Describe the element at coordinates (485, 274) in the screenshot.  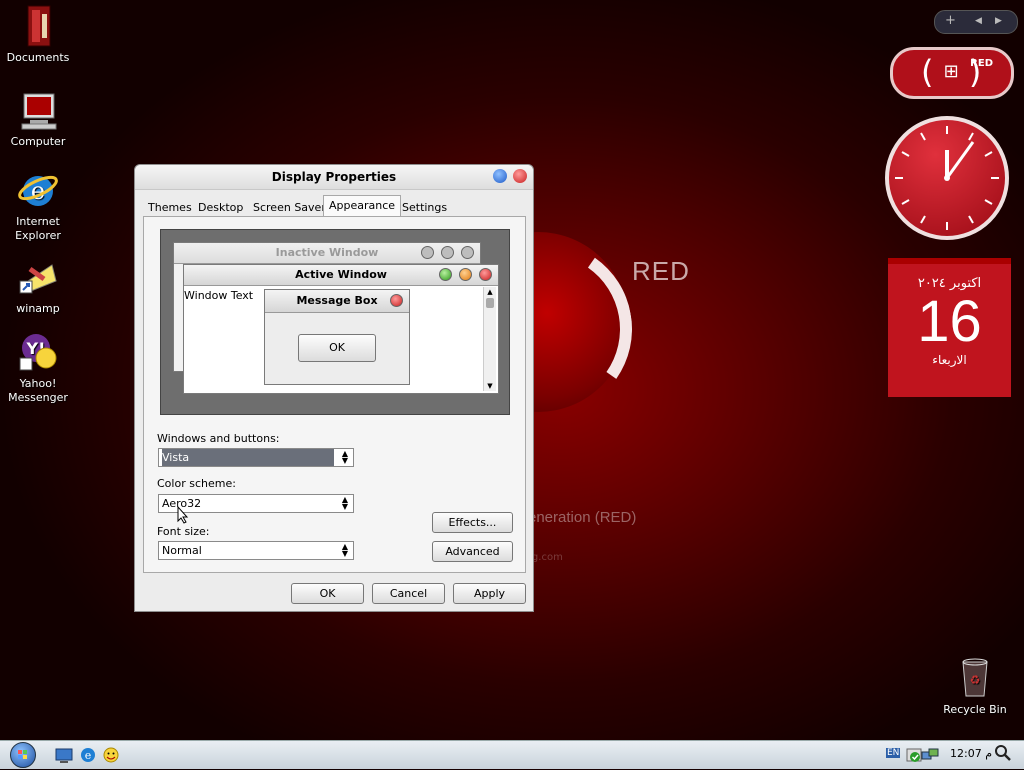
I see `active-close-icon` at that location.